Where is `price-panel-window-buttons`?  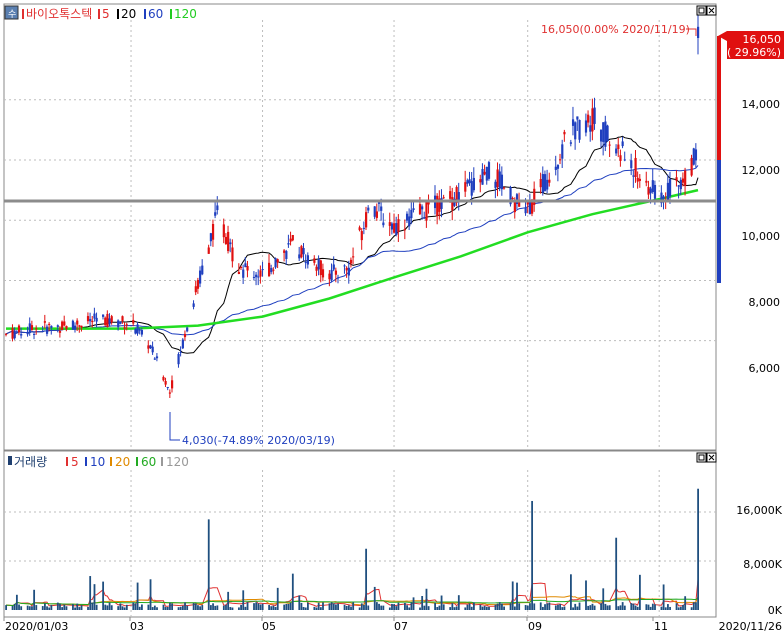 price-panel-window-buttons is located at coordinates (706, 10).